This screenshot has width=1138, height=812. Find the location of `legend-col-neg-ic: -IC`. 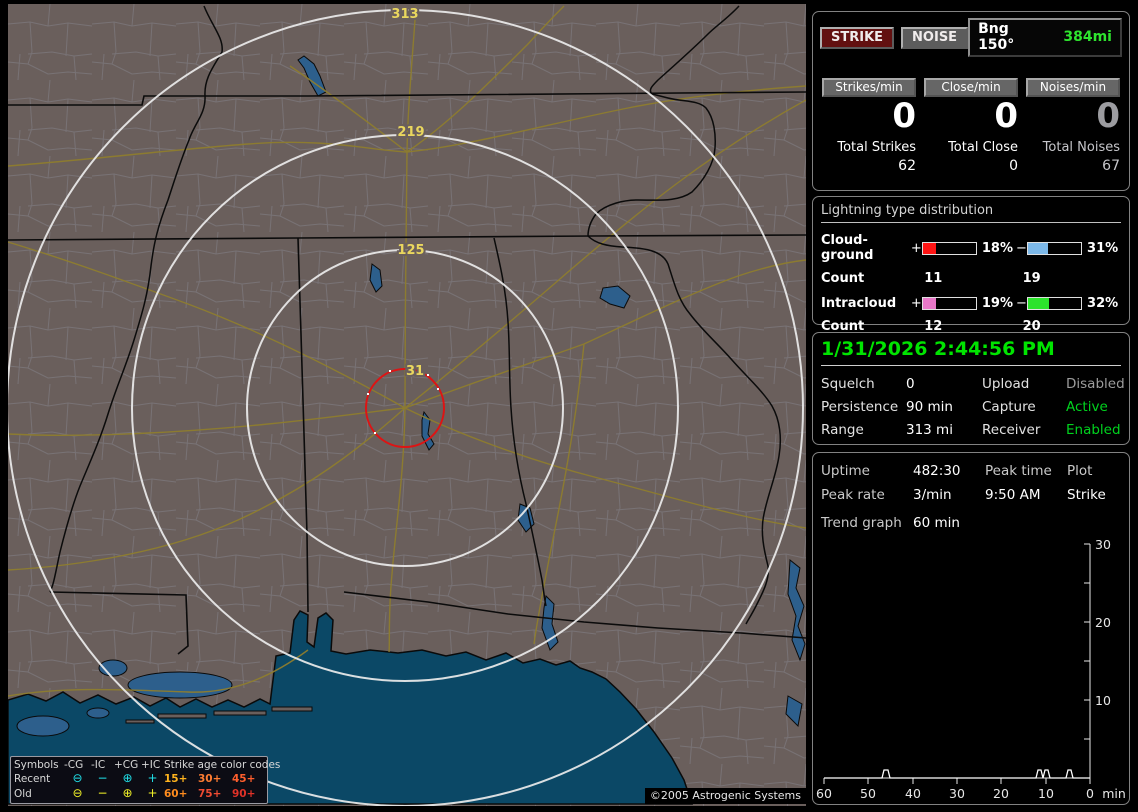

legend-col-neg-ic: -IC is located at coordinates (98, 764).